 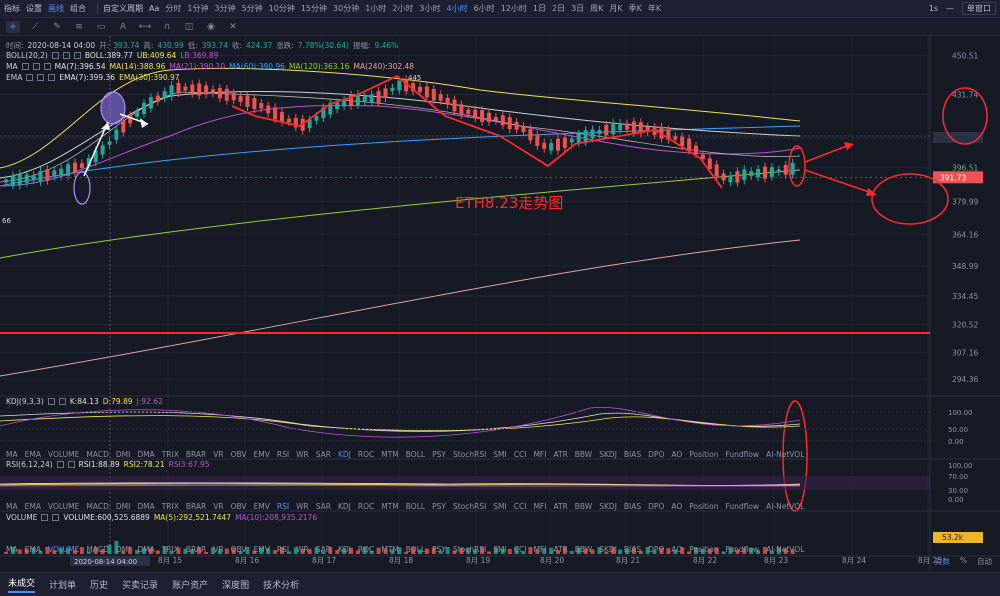 I want to click on indicator-roc-1: ROC, so click(x=366, y=506).